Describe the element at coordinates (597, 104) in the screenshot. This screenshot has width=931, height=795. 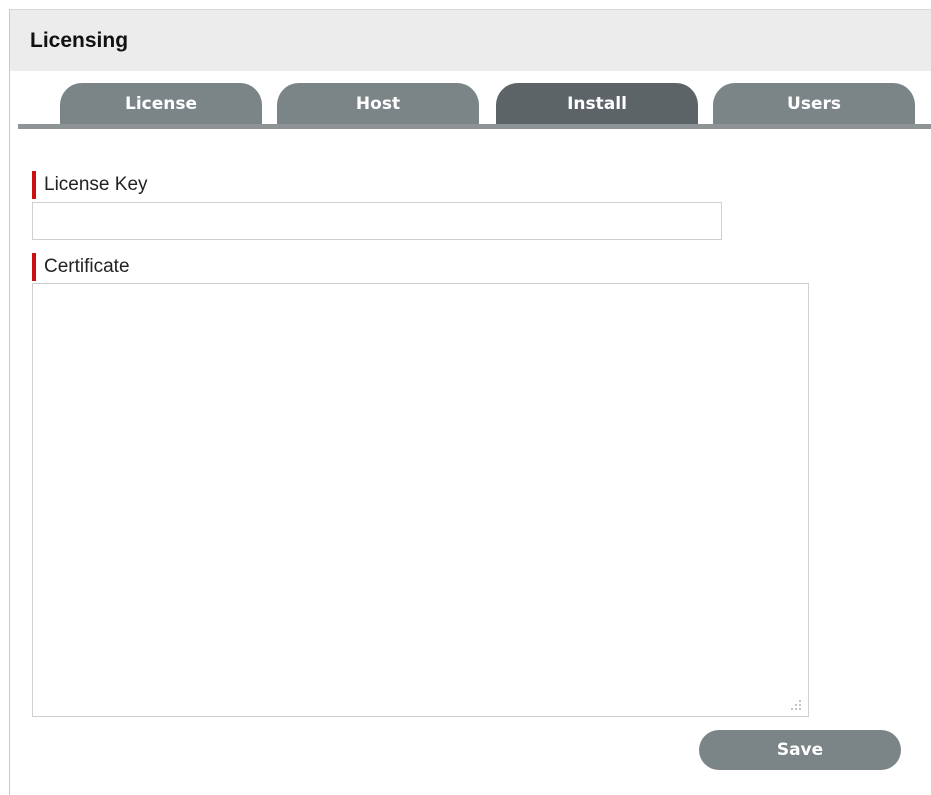
I see `tab-install: Install` at that location.